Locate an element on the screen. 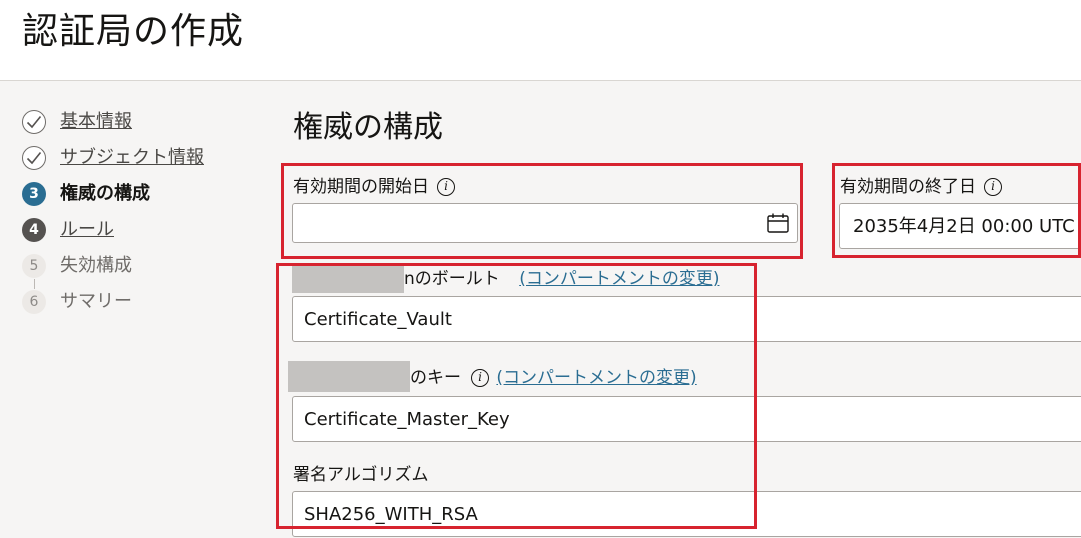  signing-algorithm-select: SHA256_WITH_RSA is located at coordinates (686, 514).